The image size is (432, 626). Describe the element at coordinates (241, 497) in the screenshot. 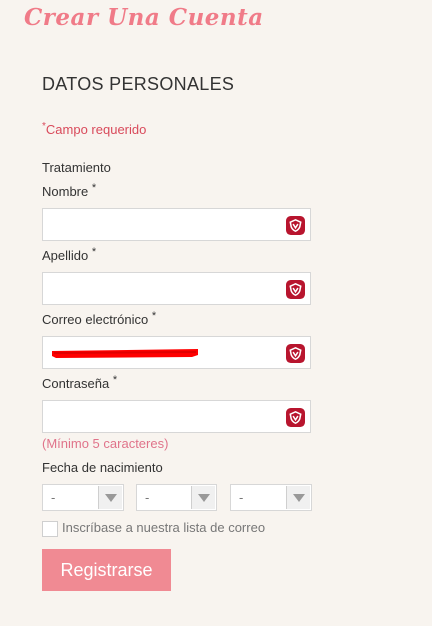

I see `year-select-value: -` at that location.